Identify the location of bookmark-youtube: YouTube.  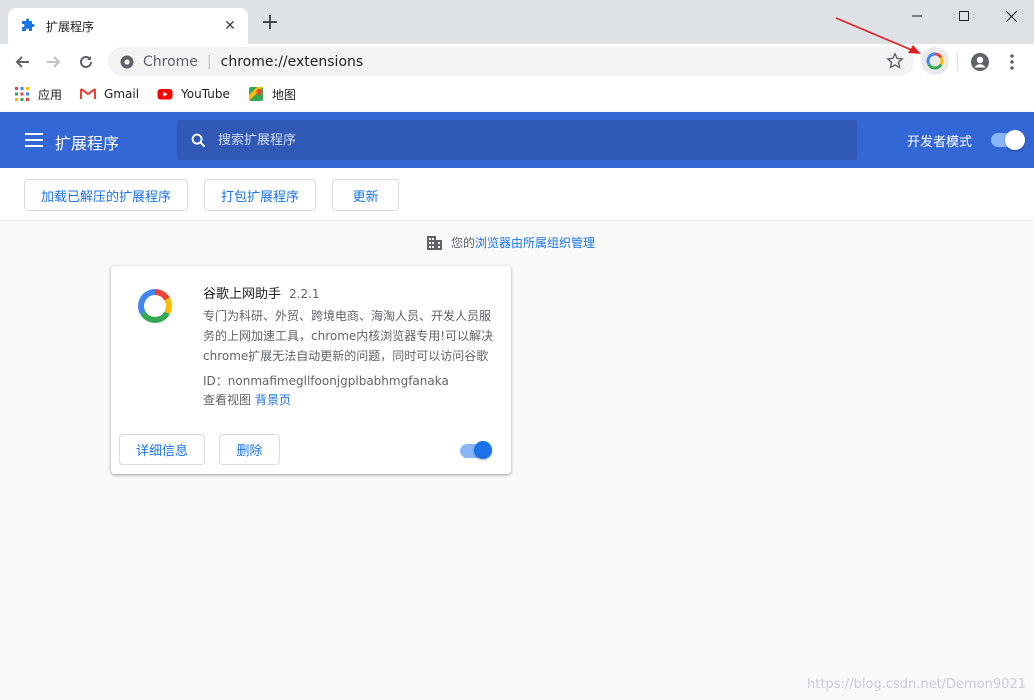
(193, 94).